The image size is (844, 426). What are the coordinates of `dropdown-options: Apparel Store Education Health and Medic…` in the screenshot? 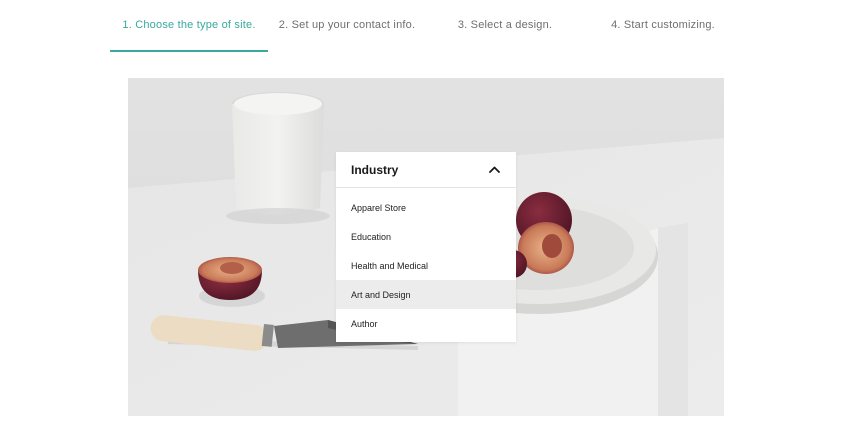 It's located at (426, 263).